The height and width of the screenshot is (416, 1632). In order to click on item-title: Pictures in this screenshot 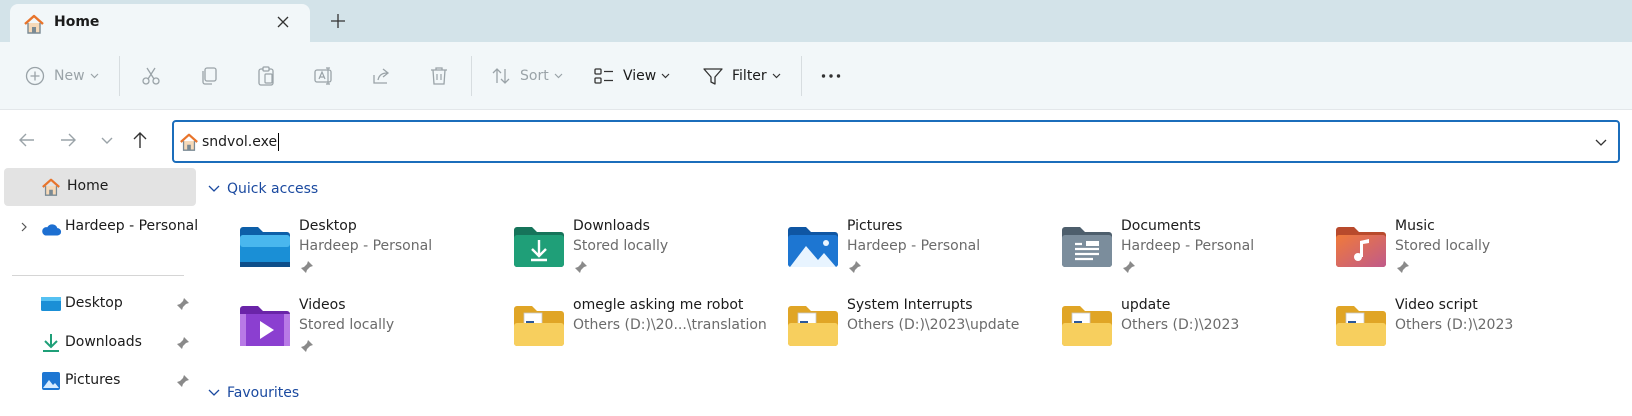, I will do `click(875, 226)`.